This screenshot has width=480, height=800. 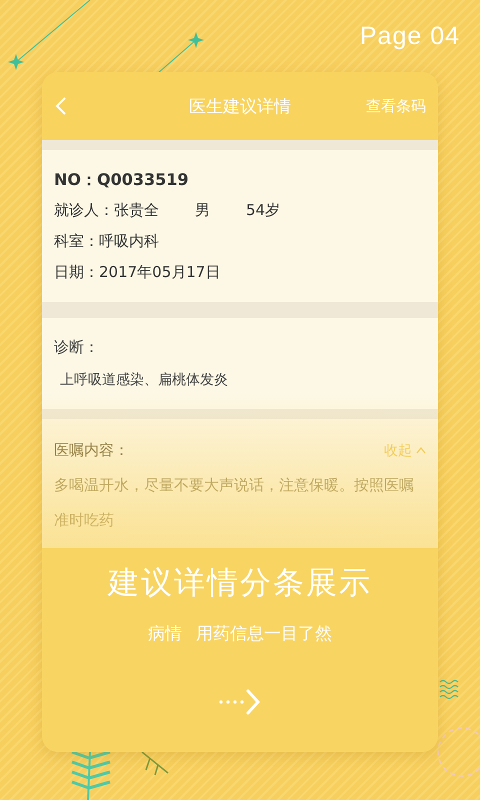 I want to click on dotted-arrow-icon, so click(x=240, y=702).